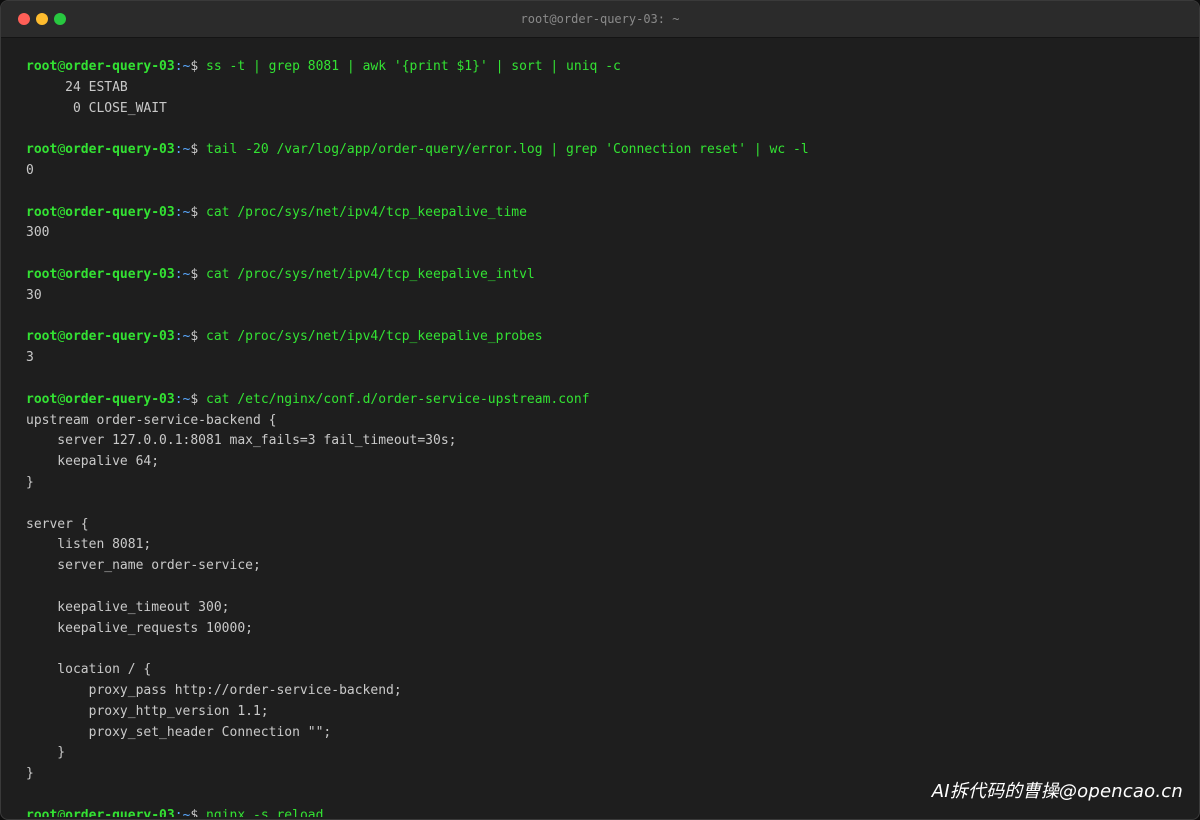 The image size is (1200, 820). Describe the element at coordinates (151, 420) in the screenshot. I see `output-text: upstream order-service-backend {` at that location.